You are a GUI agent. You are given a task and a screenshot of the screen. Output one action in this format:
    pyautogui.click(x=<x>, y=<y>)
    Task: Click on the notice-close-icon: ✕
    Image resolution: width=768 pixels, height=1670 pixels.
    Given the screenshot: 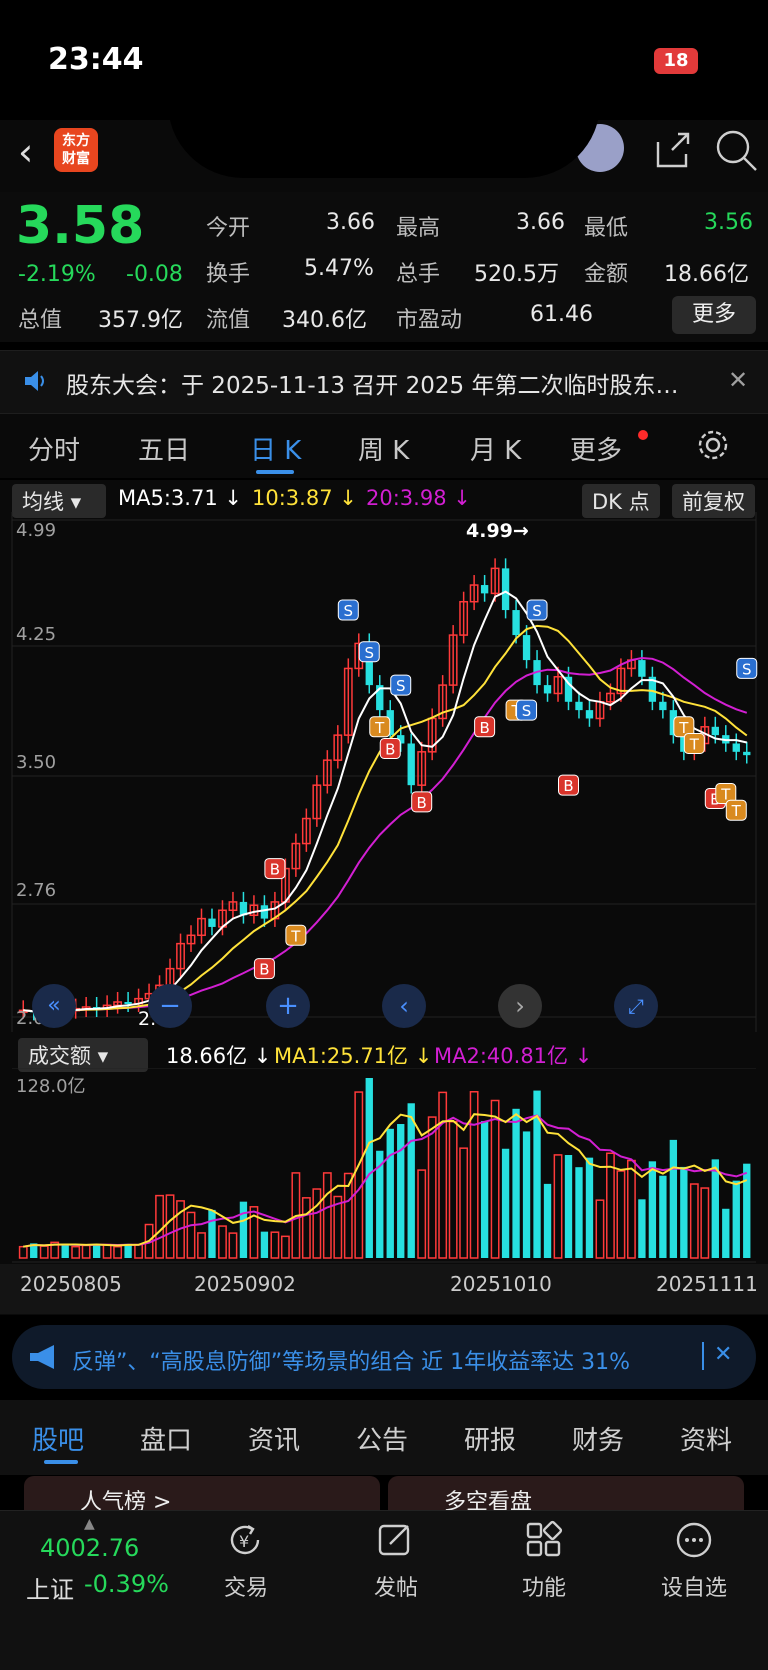 What is the action you would take?
    pyautogui.click(x=738, y=380)
    